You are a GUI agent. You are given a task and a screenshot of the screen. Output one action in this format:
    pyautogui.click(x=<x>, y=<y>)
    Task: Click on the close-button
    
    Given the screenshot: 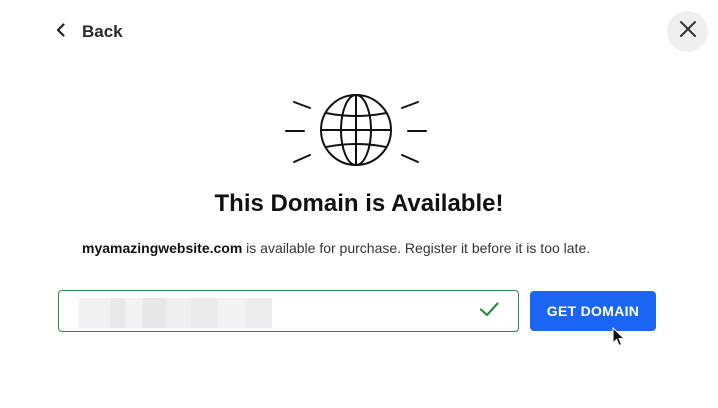 What is the action you would take?
    pyautogui.click(x=687, y=31)
    